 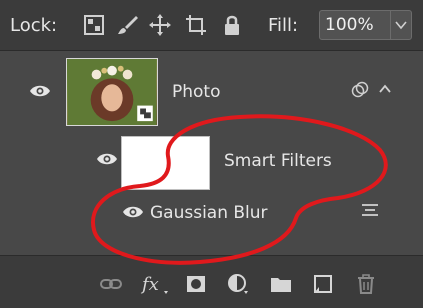 What do you see at coordinates (401, 25) in the screenshot?
I see `chevron-down-icon` at bounding box center [401, 25].